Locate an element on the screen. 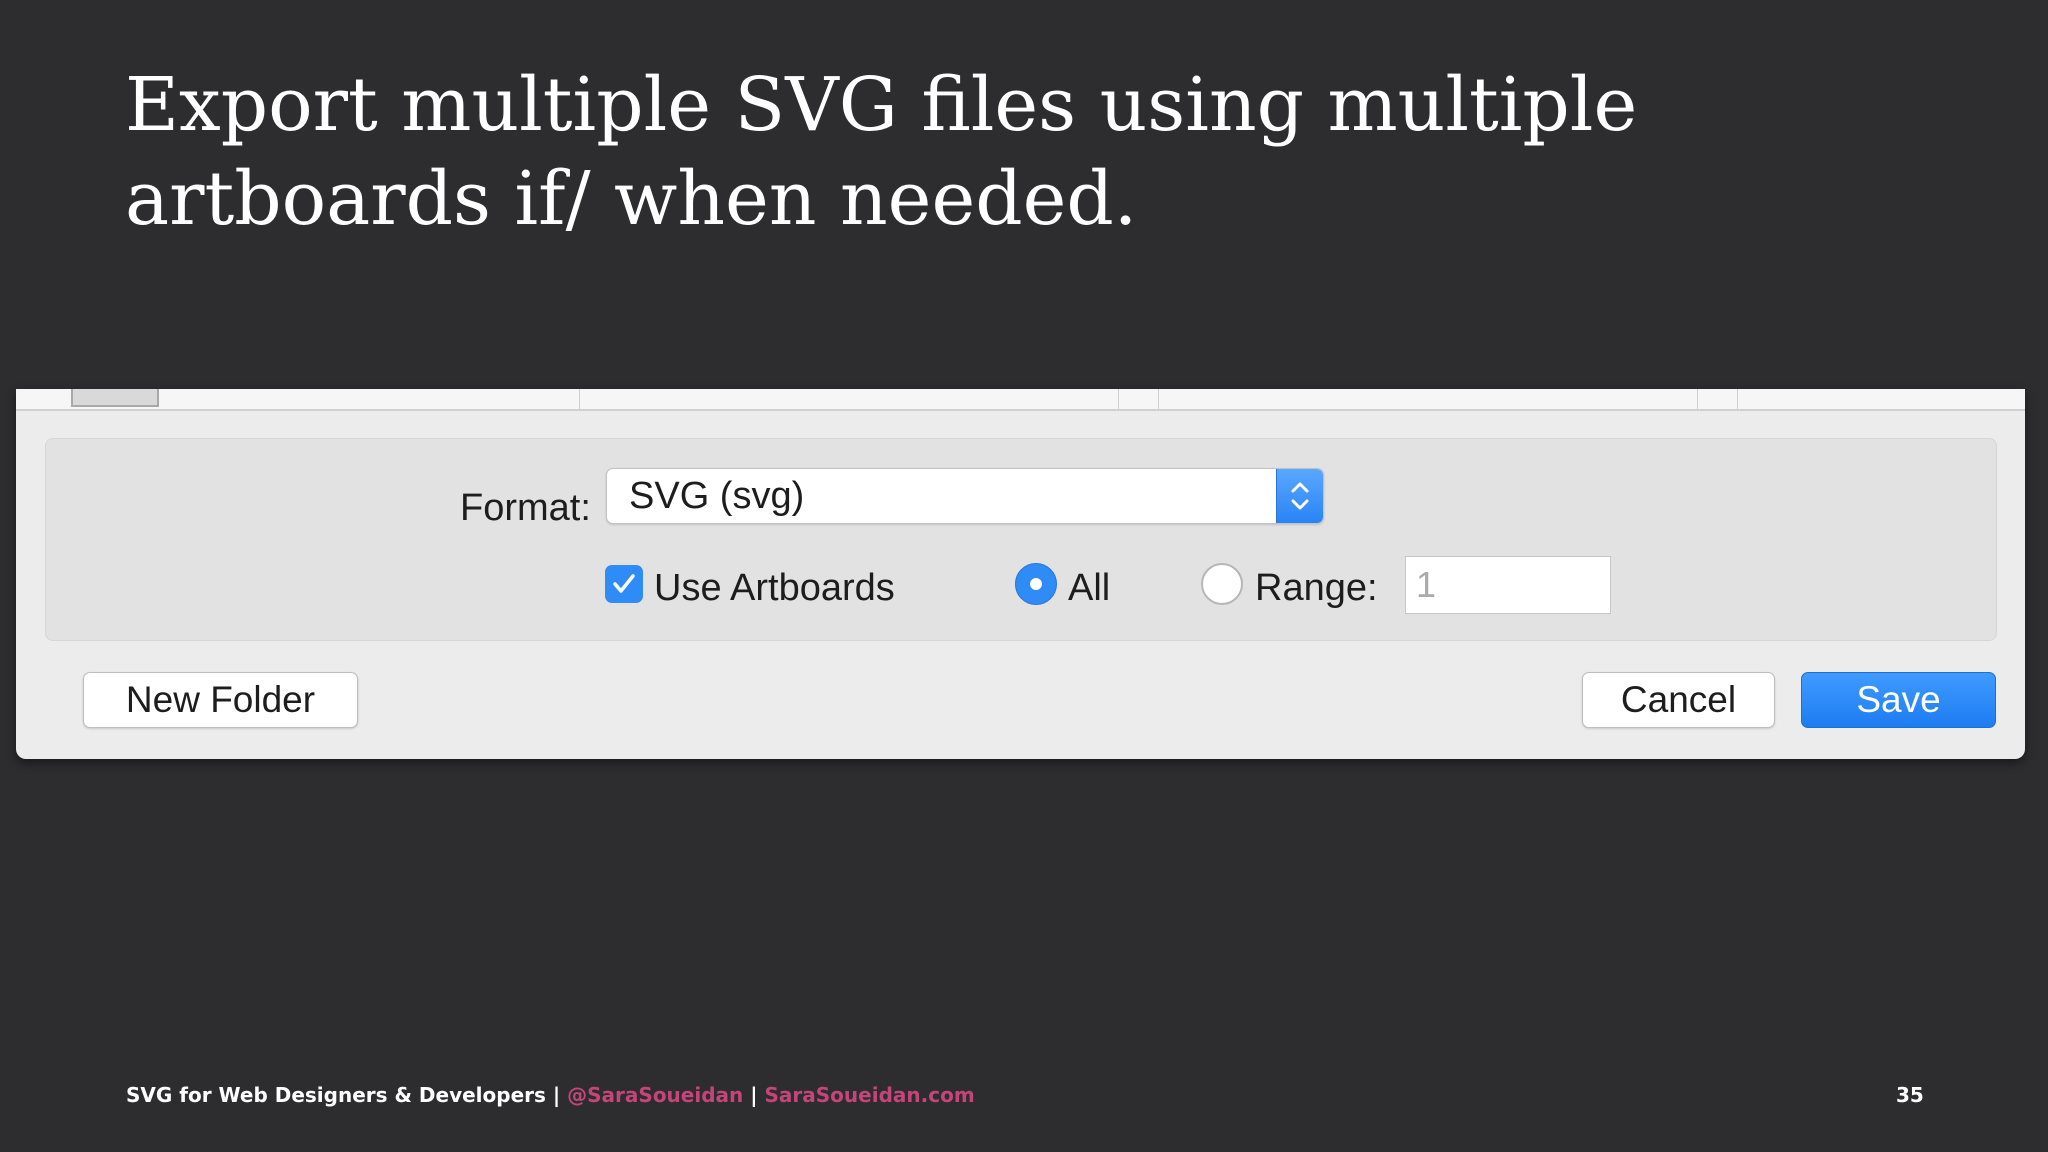  chevron-up-down-icon is located at coordinates (1300, 496).